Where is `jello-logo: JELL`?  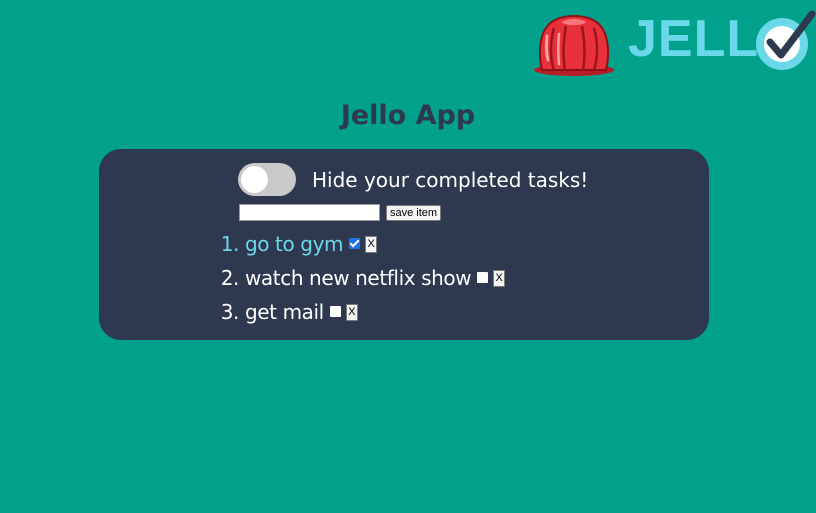 jello-logo: JELL is located at coordinates (674, 42).